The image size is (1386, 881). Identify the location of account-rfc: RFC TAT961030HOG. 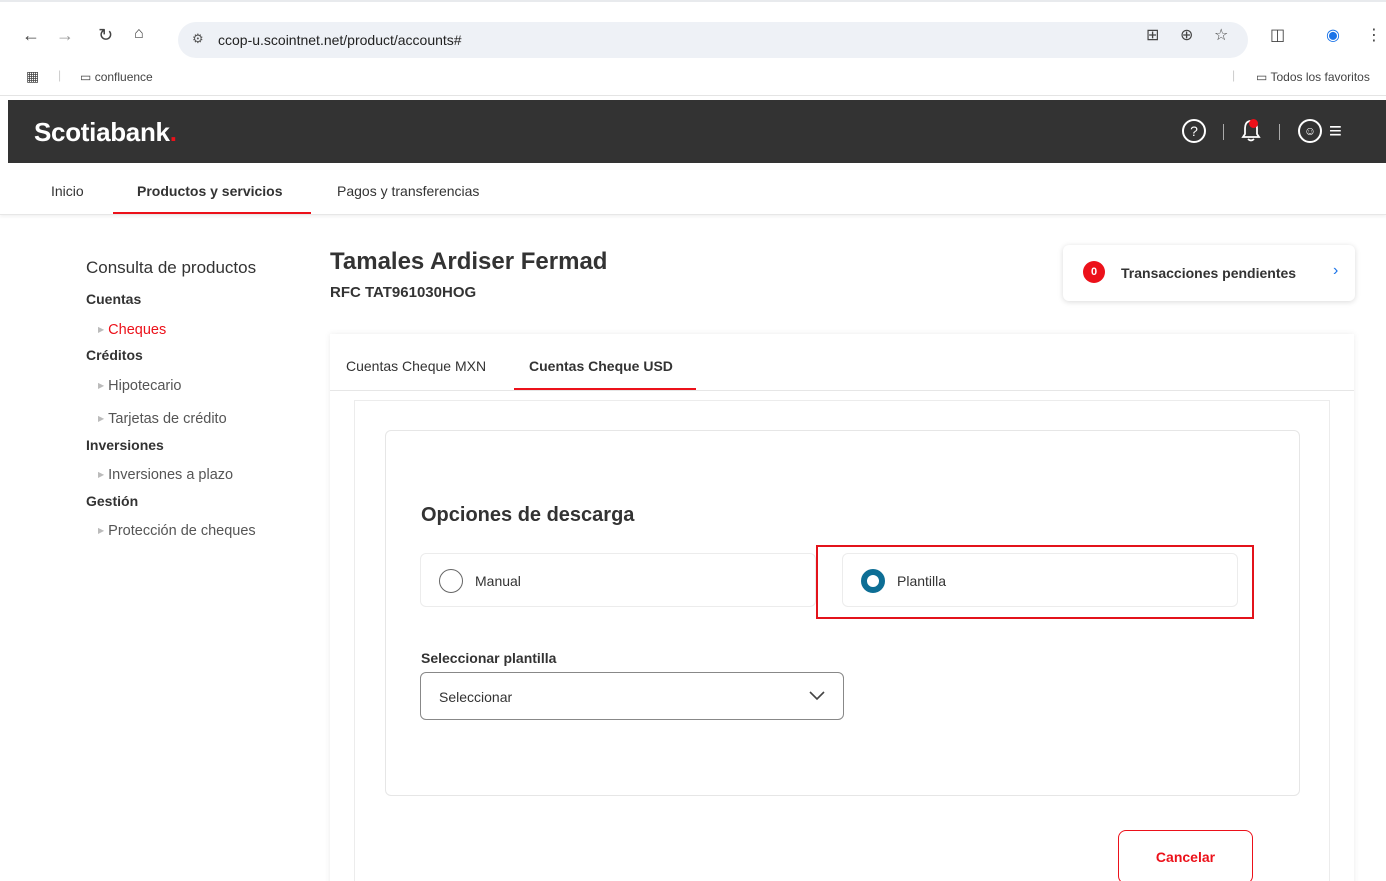
(403, 292).